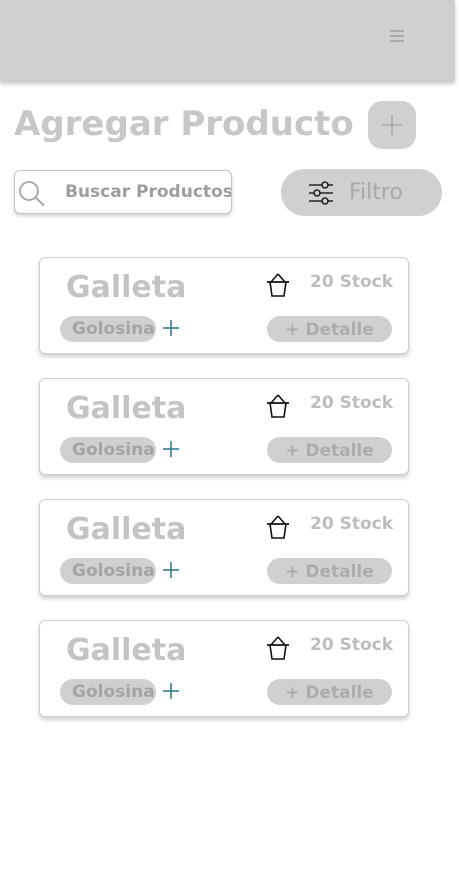 Image resolution: width=459 pixels, height=875 pixels. I want to click on top-app-bar, so click(227, 40).